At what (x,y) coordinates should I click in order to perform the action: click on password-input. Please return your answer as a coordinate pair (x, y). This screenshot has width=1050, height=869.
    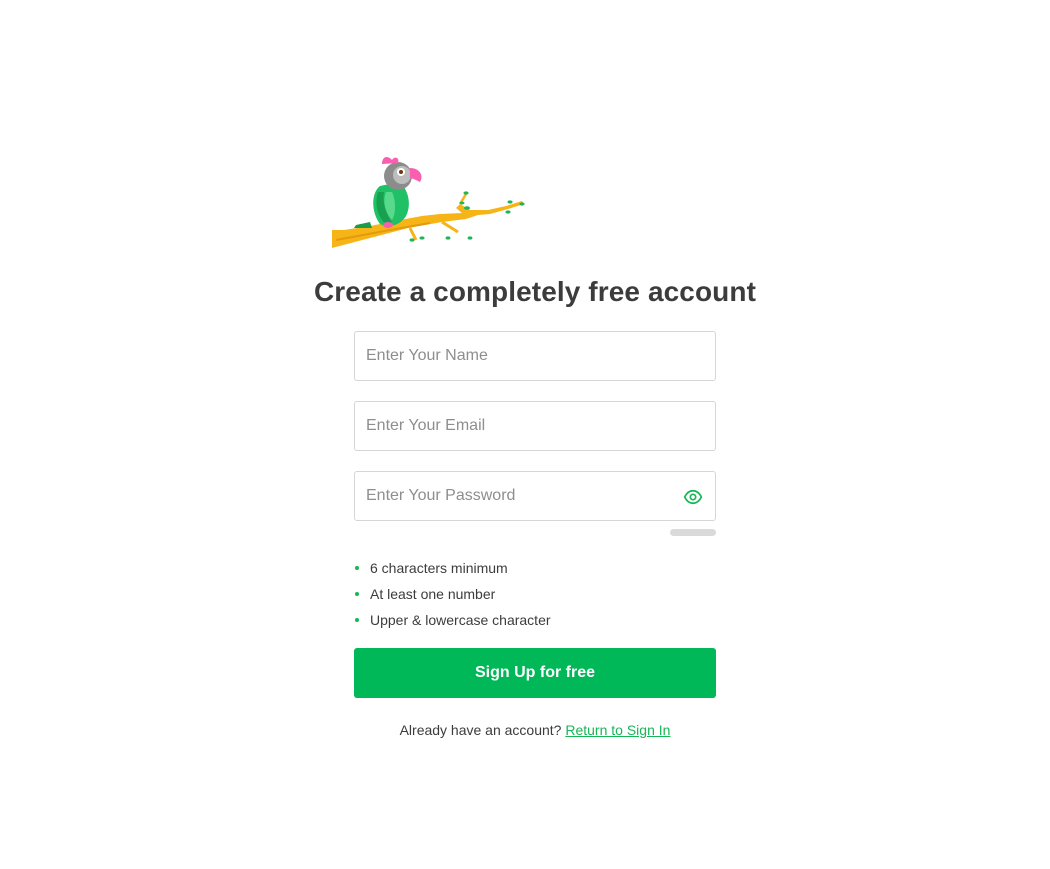
    Looking at the image, I should click on (535, 496).